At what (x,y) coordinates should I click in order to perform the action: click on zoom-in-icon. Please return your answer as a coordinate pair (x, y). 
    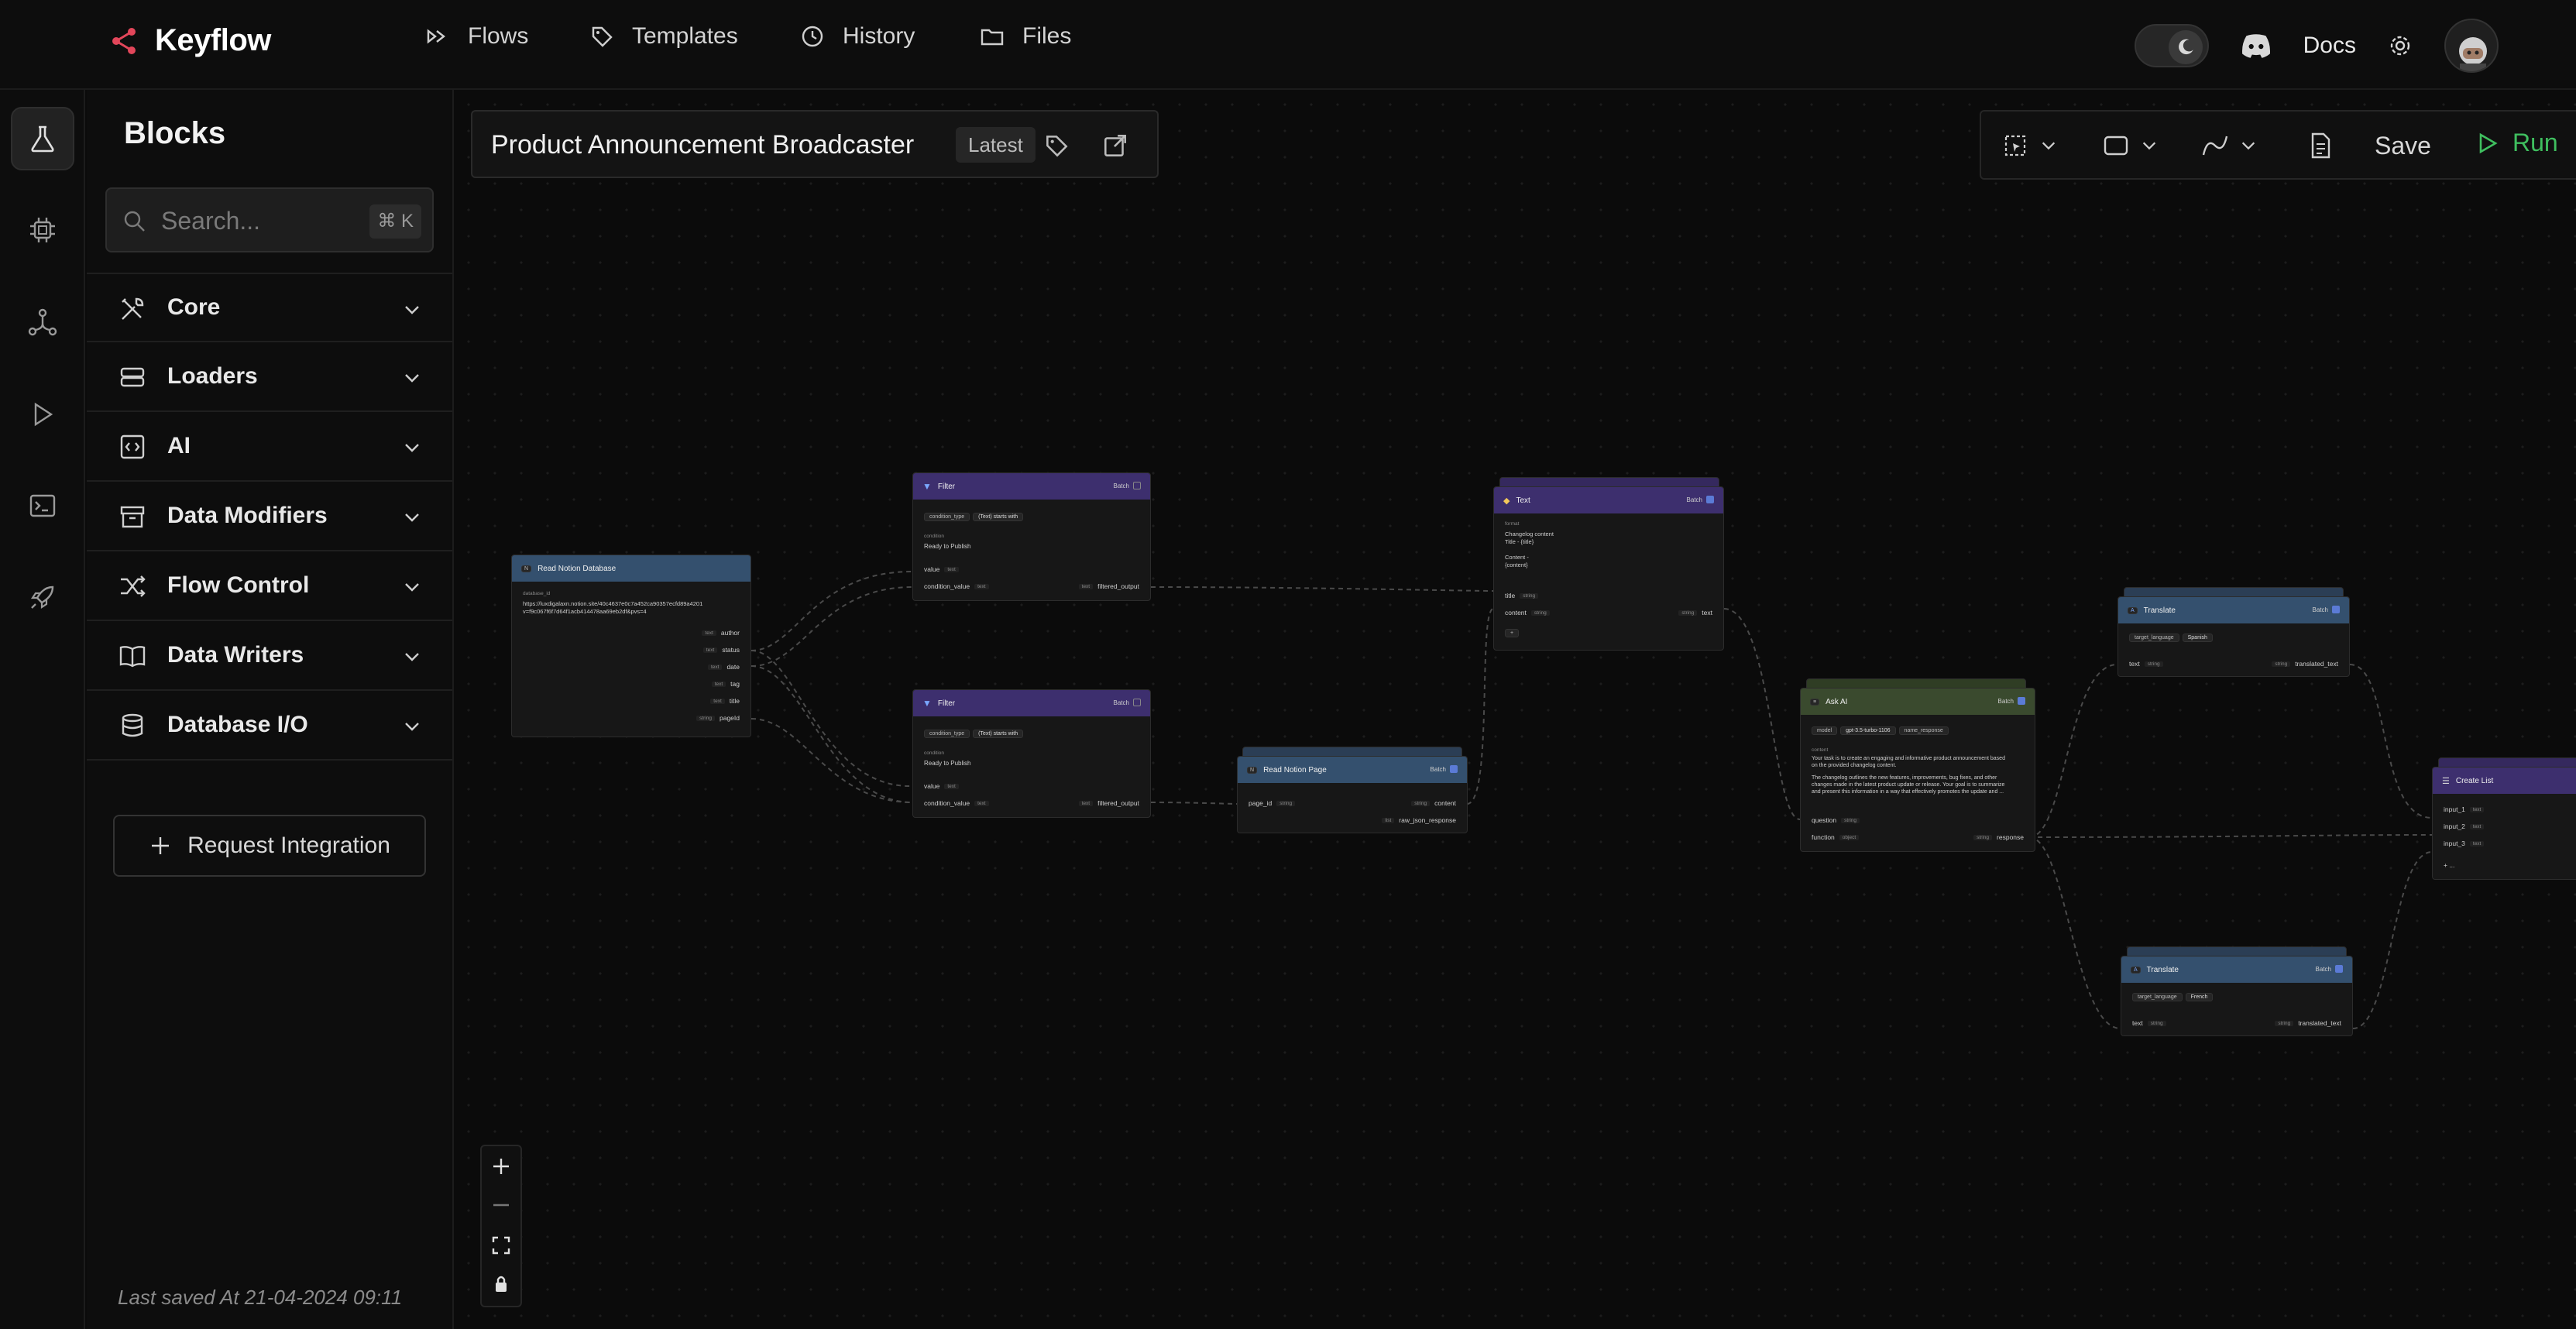
    Looking at the image, I should click on (501, 1167).